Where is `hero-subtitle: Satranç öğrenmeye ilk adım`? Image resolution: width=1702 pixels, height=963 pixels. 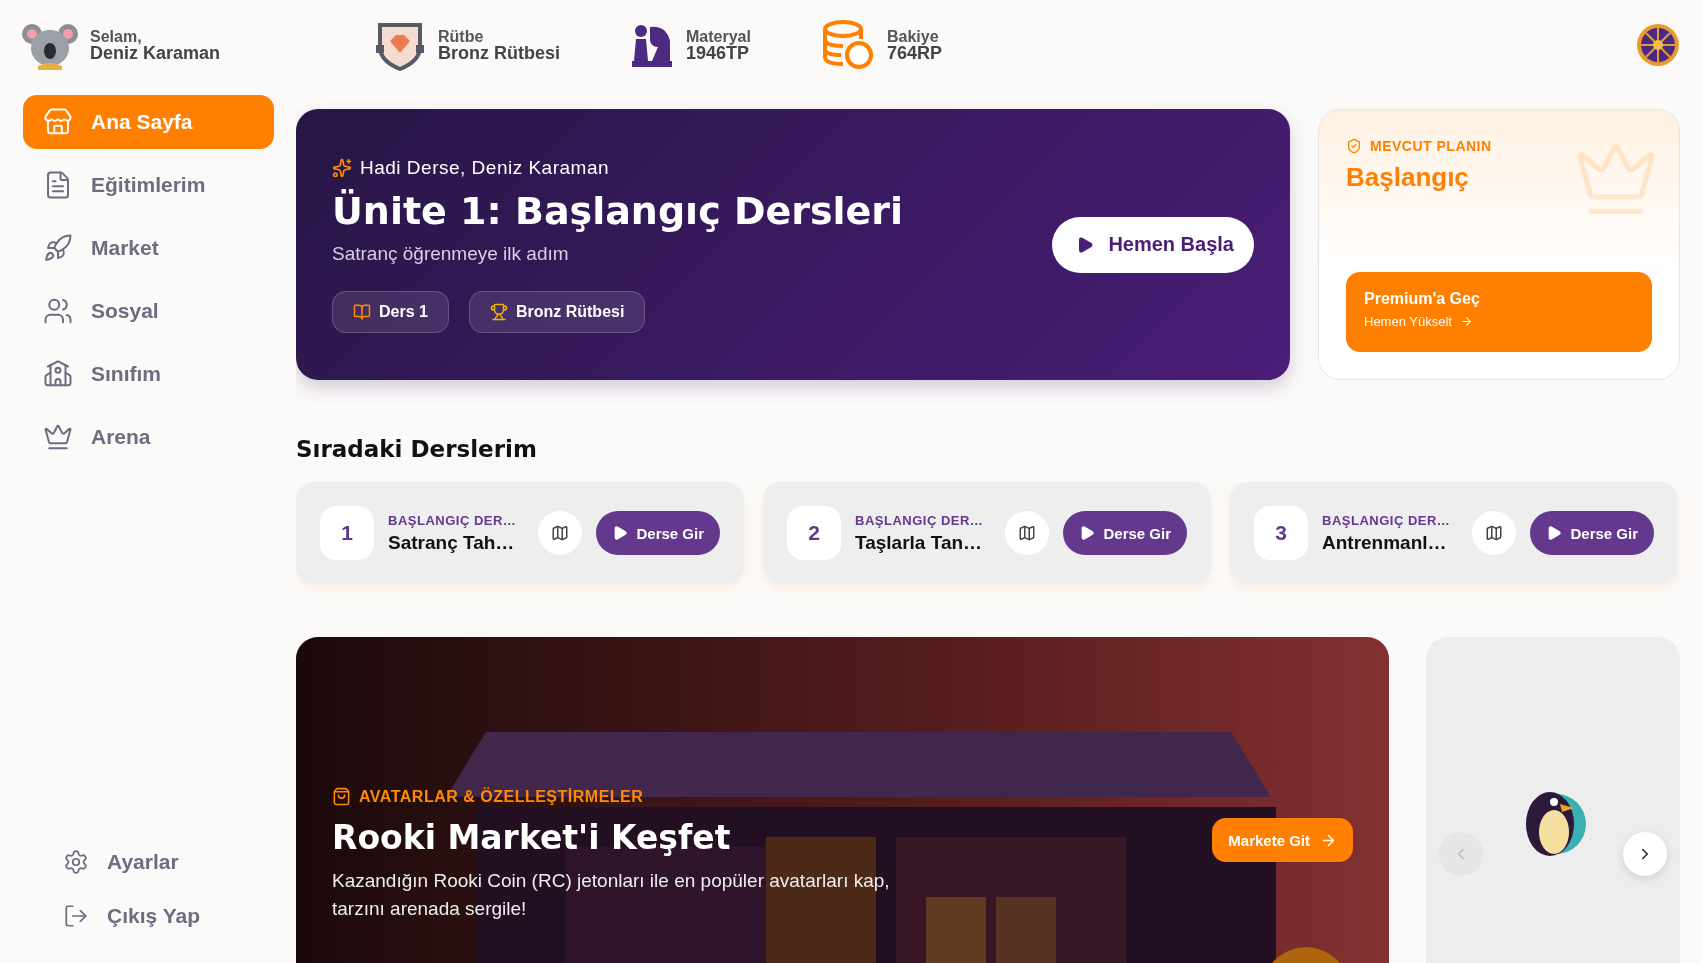 hero-subtitle: Satranç öğrenmeye ilk adım is located at coordinates (451, 253).